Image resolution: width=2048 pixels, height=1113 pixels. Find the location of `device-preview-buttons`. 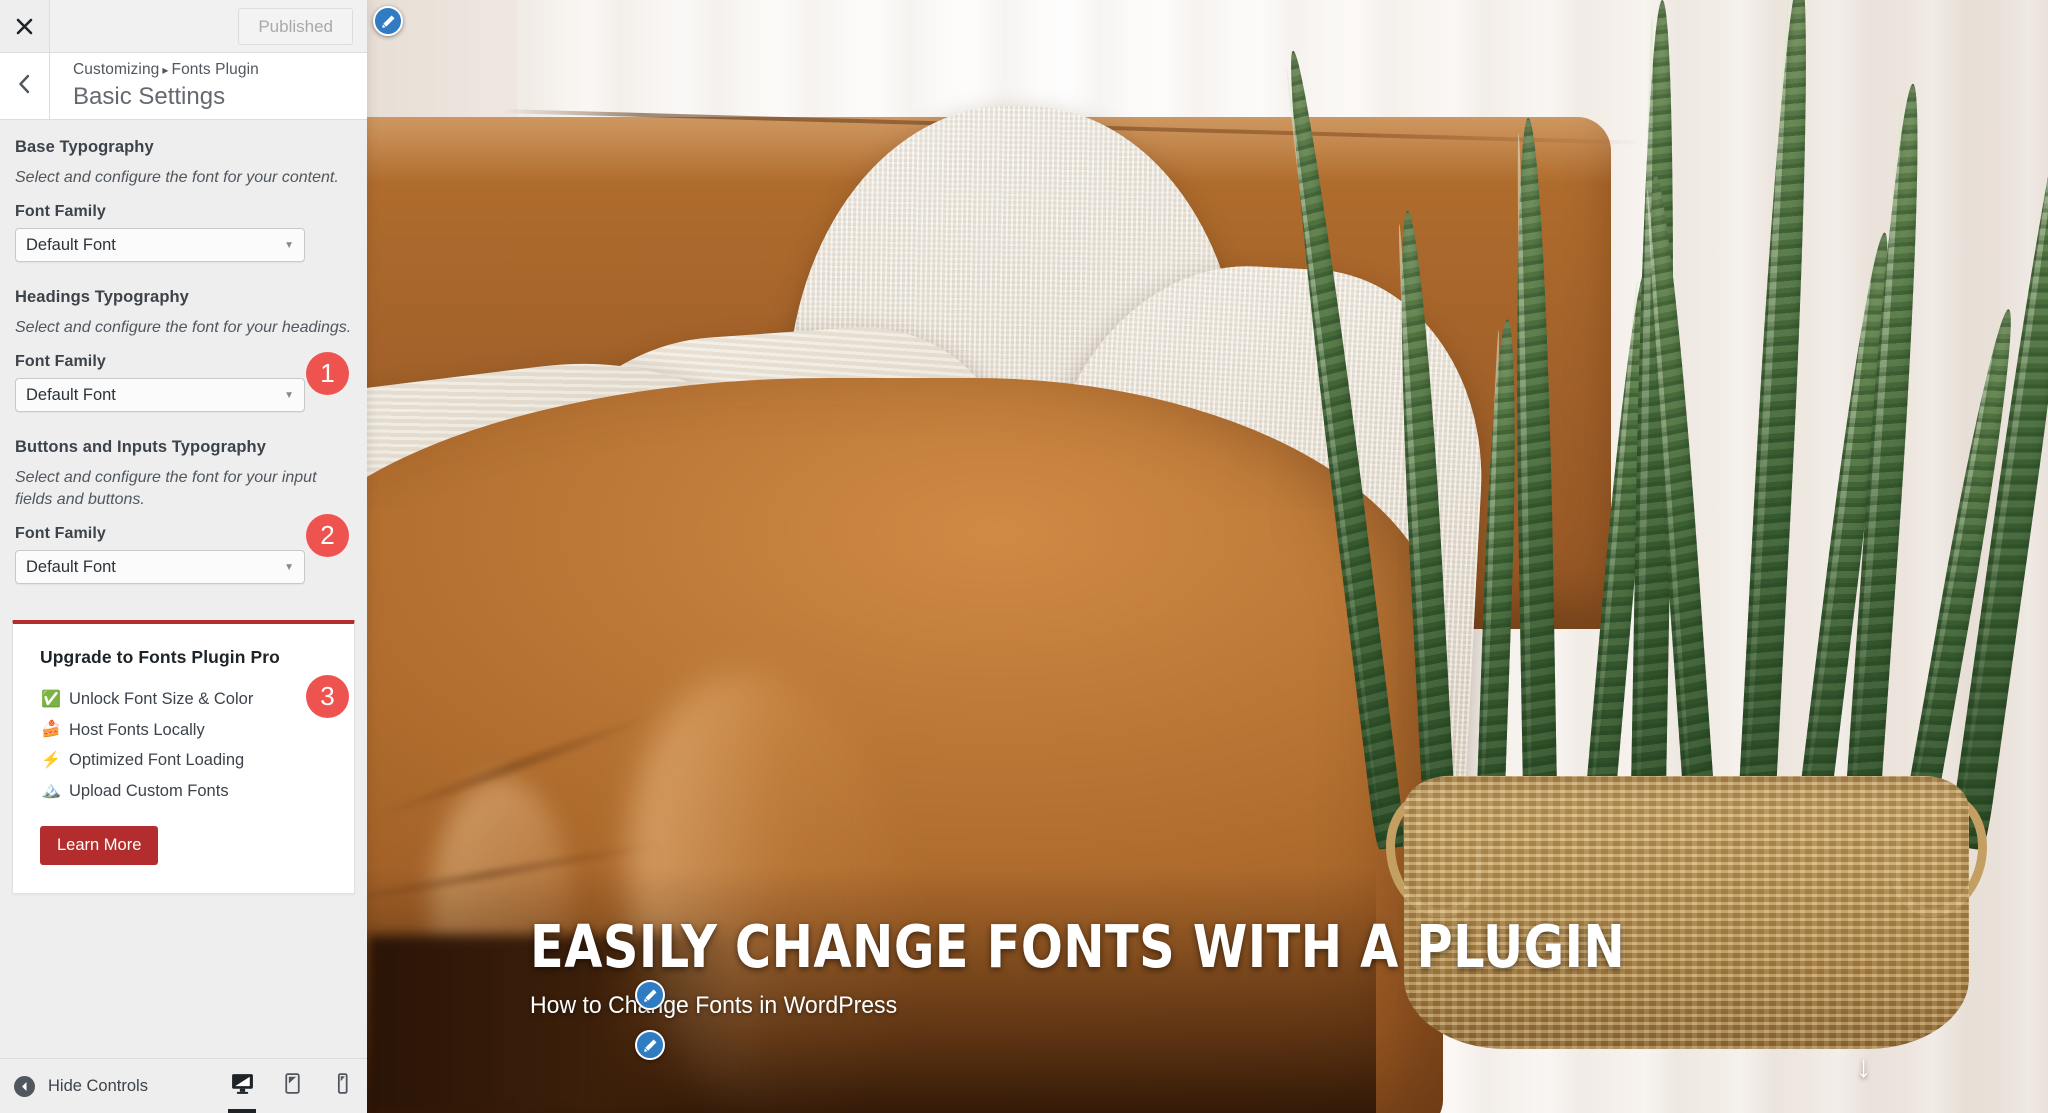

device-preview-buttons is located at coordinates (292, 1086).